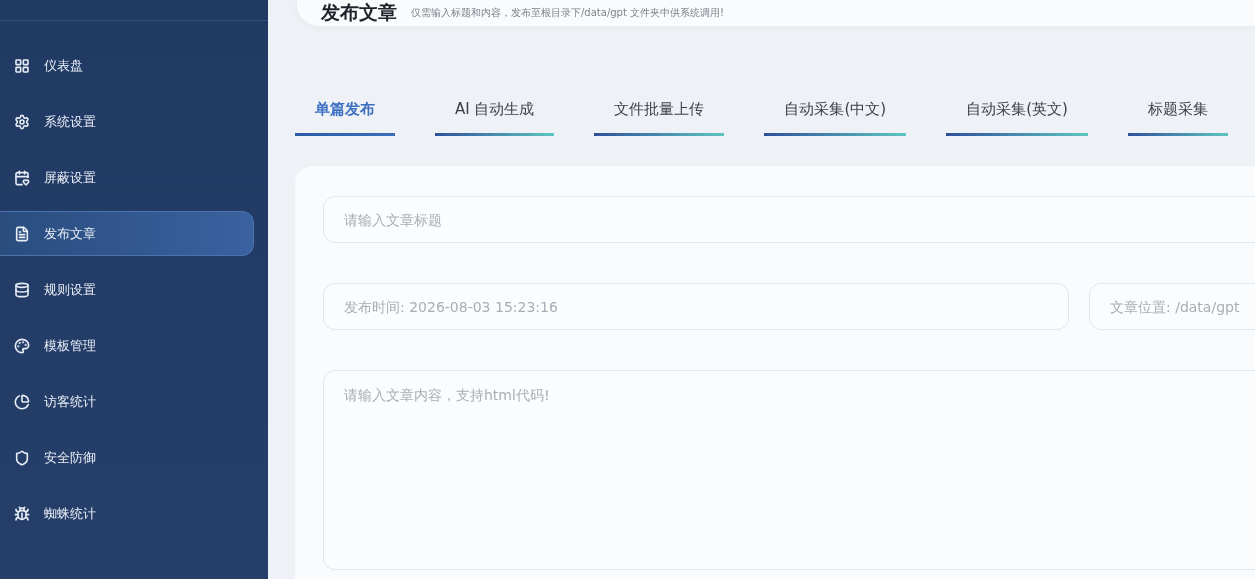 The image size is (1255, 579). I want to click on palette-icon, so click(22, 345).